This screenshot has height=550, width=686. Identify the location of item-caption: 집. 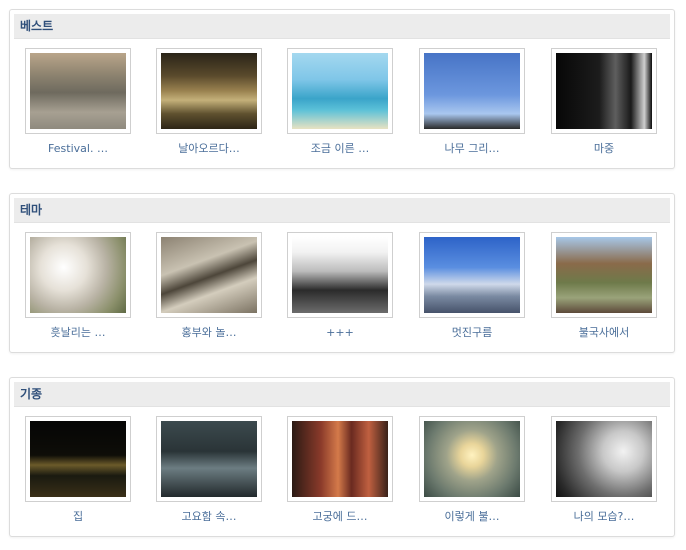
(78, 517).